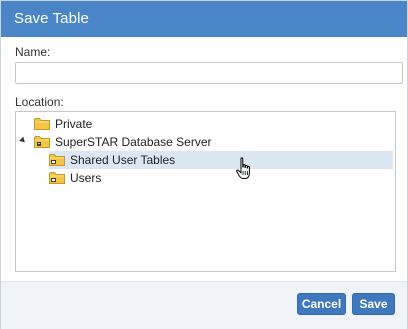 The image size is (408, 329). What do you see at coordinates (74, 124) in the screenshot?
I see `tree-item-label: Private` at bounding box center [74, 124].